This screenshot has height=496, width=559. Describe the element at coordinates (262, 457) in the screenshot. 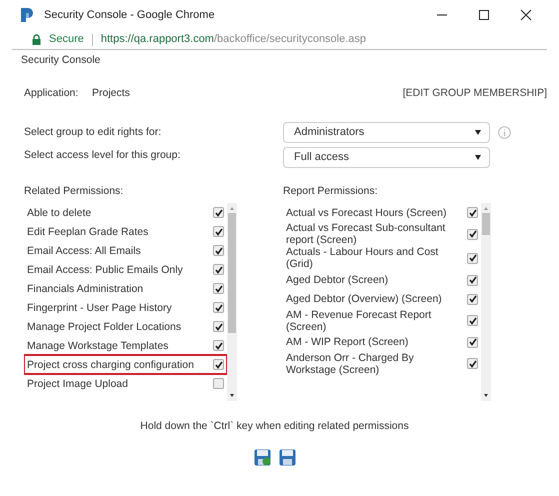

I see `save-and-refresh-icon` at that location.